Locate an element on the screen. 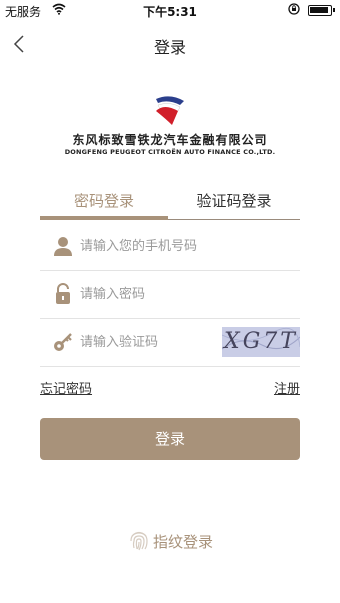 The height and width of the screenshot is (603, 340). password-field is located at coordinates (170, 295).